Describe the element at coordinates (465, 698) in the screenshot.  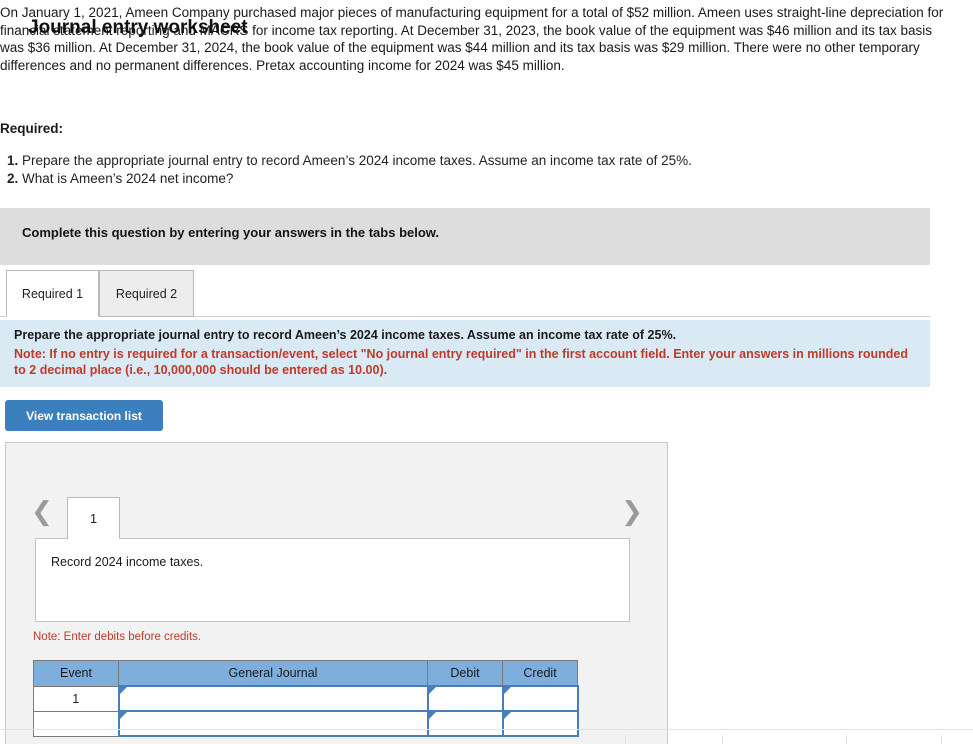
I see `row-1-debit-input` at that location.